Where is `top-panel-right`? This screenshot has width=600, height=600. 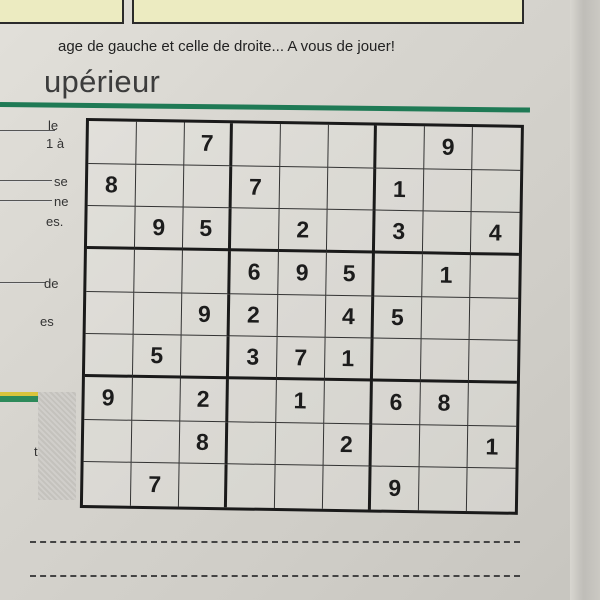 top-panel-right is located at coordinates (328, 12).